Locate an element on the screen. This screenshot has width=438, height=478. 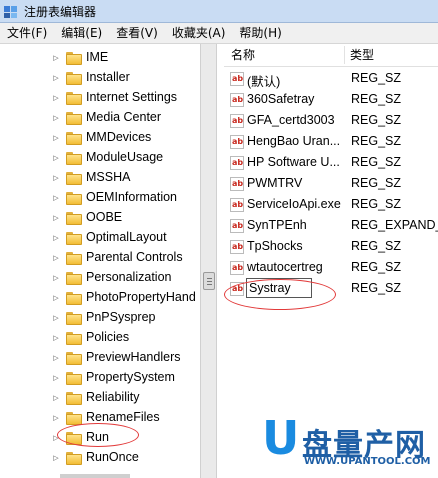
value-name: SynTPEnh is located at coordinates (277, 225).